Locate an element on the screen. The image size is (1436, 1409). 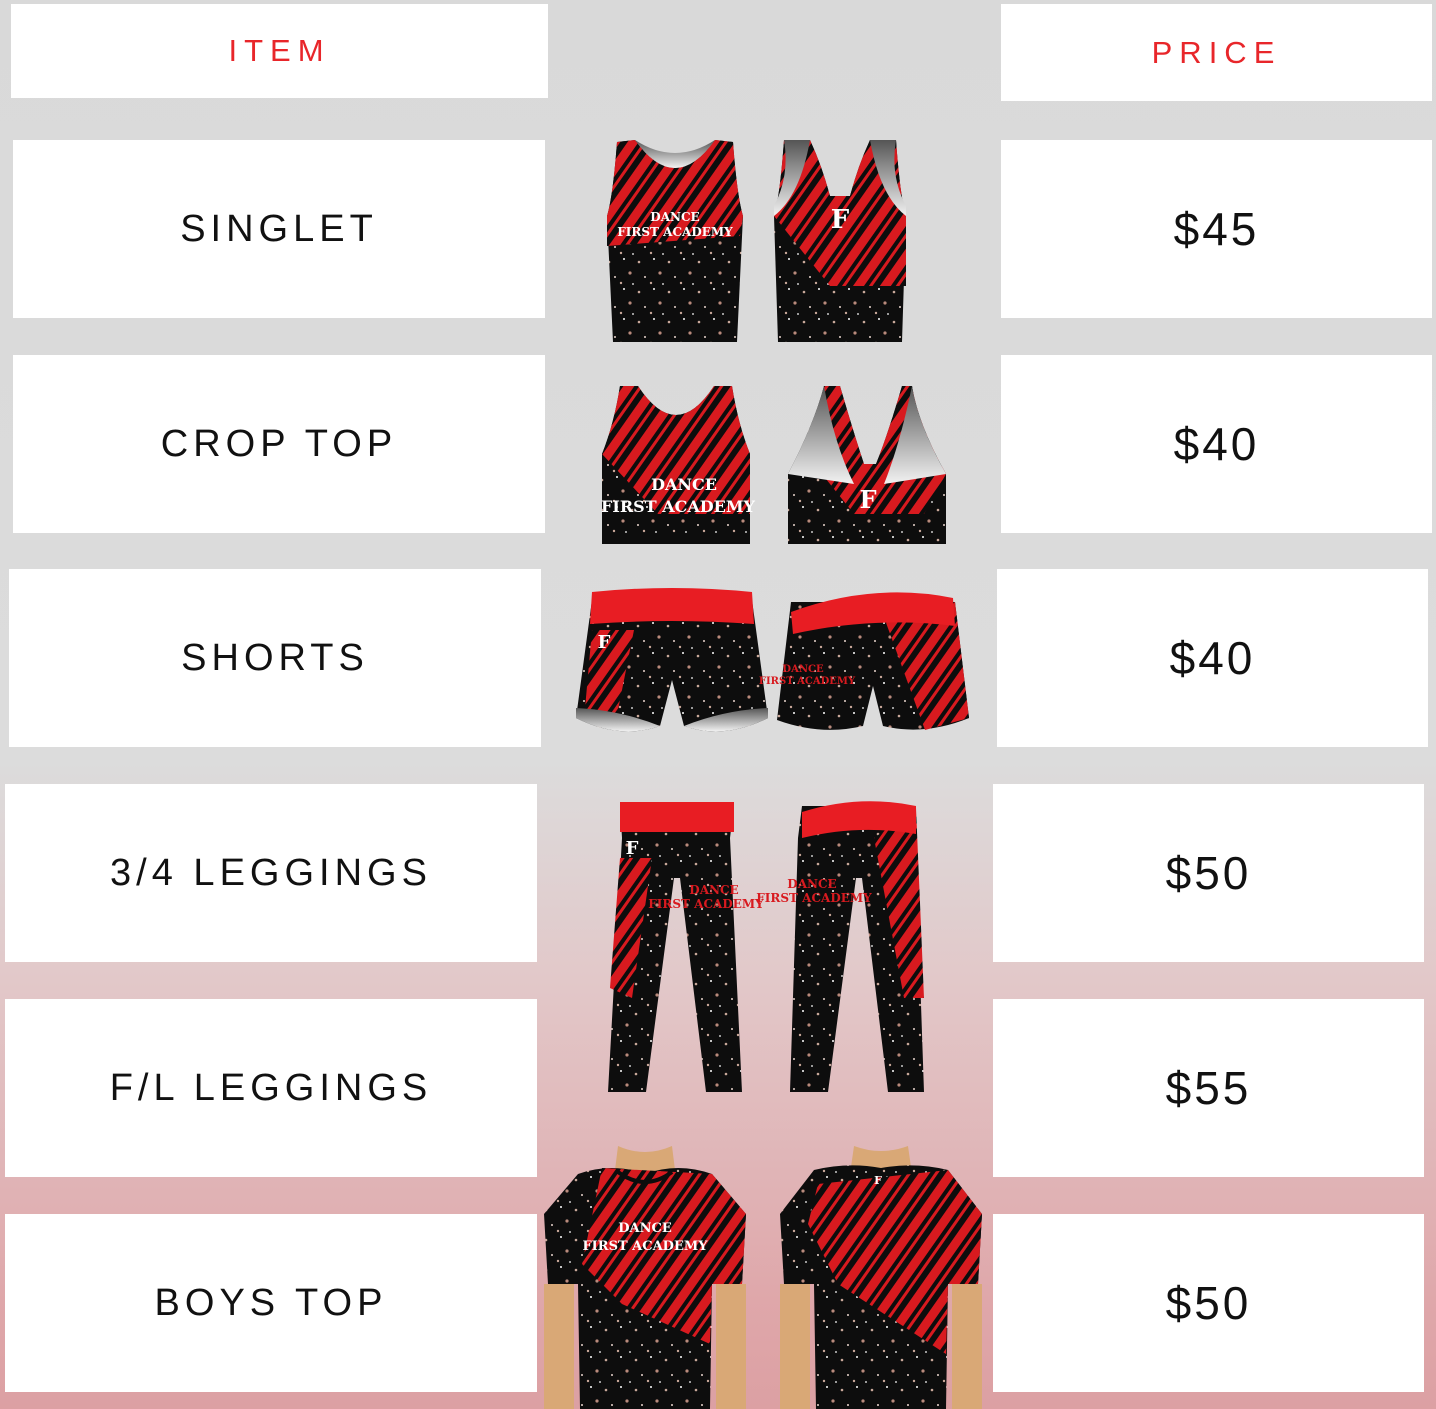
price-header: PRICE is located at coordinates (1216, 52).